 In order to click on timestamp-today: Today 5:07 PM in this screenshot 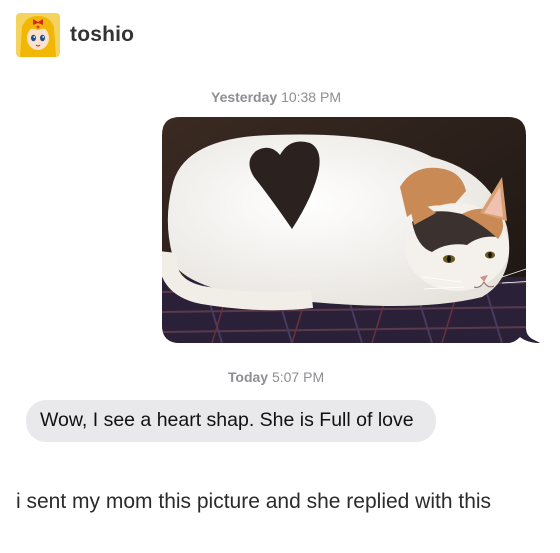, I will do `click(278, 377)`.